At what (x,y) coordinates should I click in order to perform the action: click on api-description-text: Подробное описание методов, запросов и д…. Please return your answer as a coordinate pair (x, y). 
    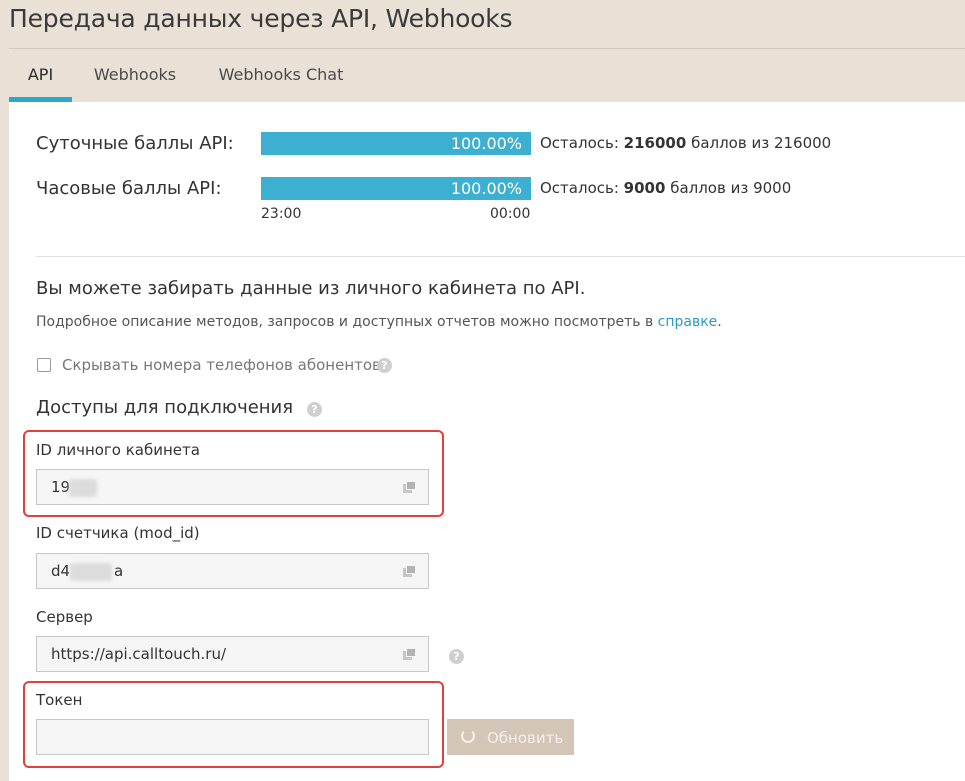
    Looking at the image, I should click on (347, 322).